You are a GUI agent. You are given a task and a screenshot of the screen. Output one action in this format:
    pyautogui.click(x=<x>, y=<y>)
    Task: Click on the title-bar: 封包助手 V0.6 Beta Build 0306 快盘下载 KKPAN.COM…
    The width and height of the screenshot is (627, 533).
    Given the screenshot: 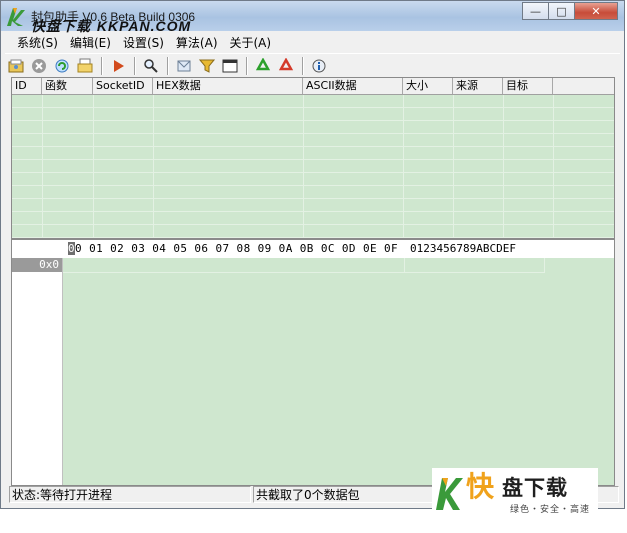 What is the action you would take?
    pyautogui.click(x=312, y=18)
    